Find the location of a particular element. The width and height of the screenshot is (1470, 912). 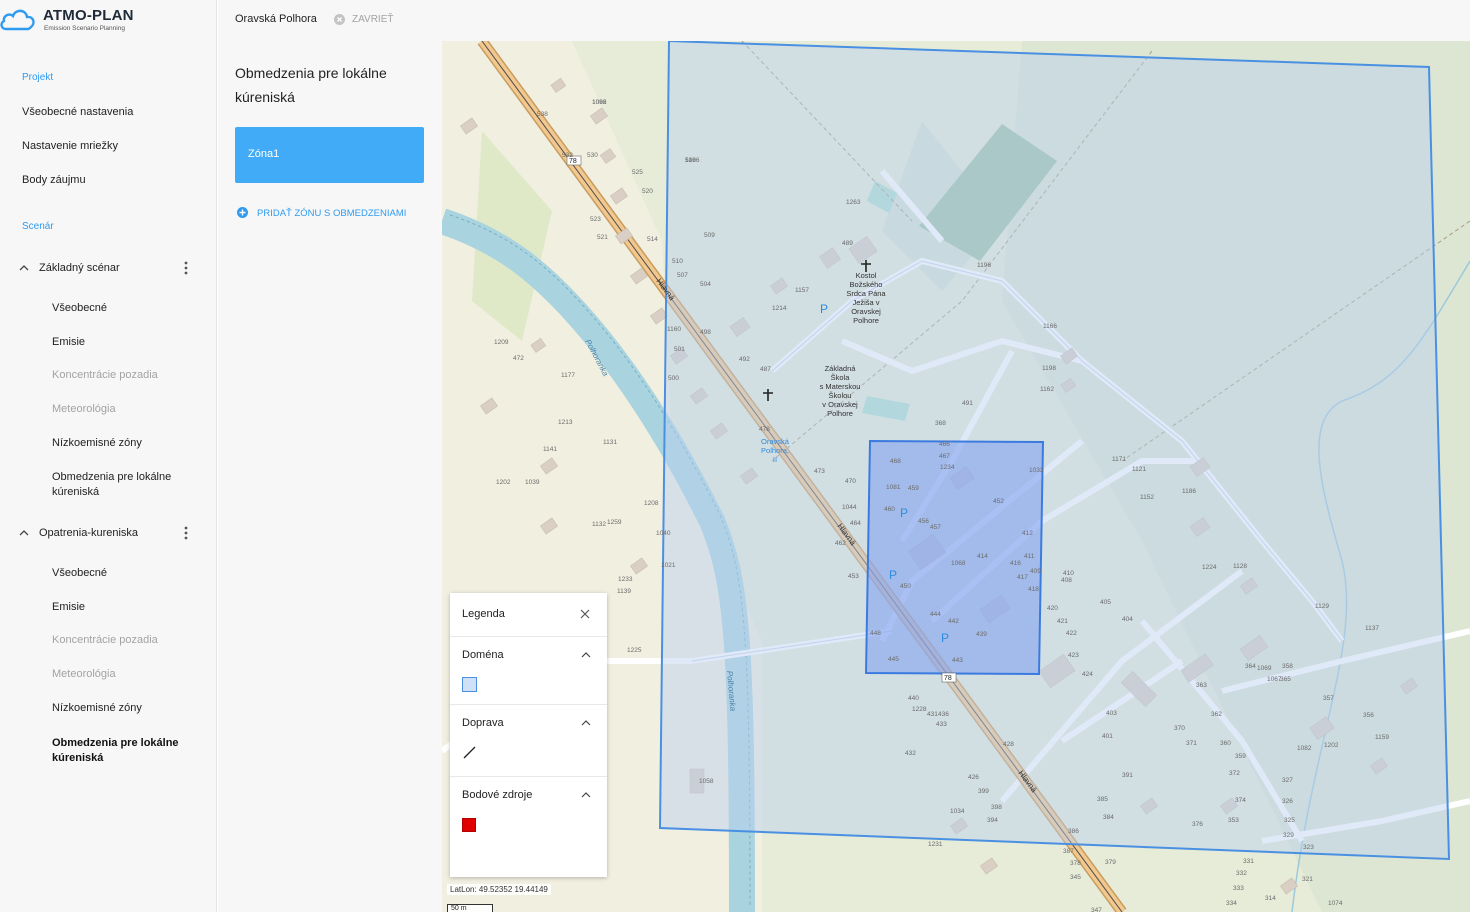

scenario2-general: Všeobecné is located at coordinates (127, 573).